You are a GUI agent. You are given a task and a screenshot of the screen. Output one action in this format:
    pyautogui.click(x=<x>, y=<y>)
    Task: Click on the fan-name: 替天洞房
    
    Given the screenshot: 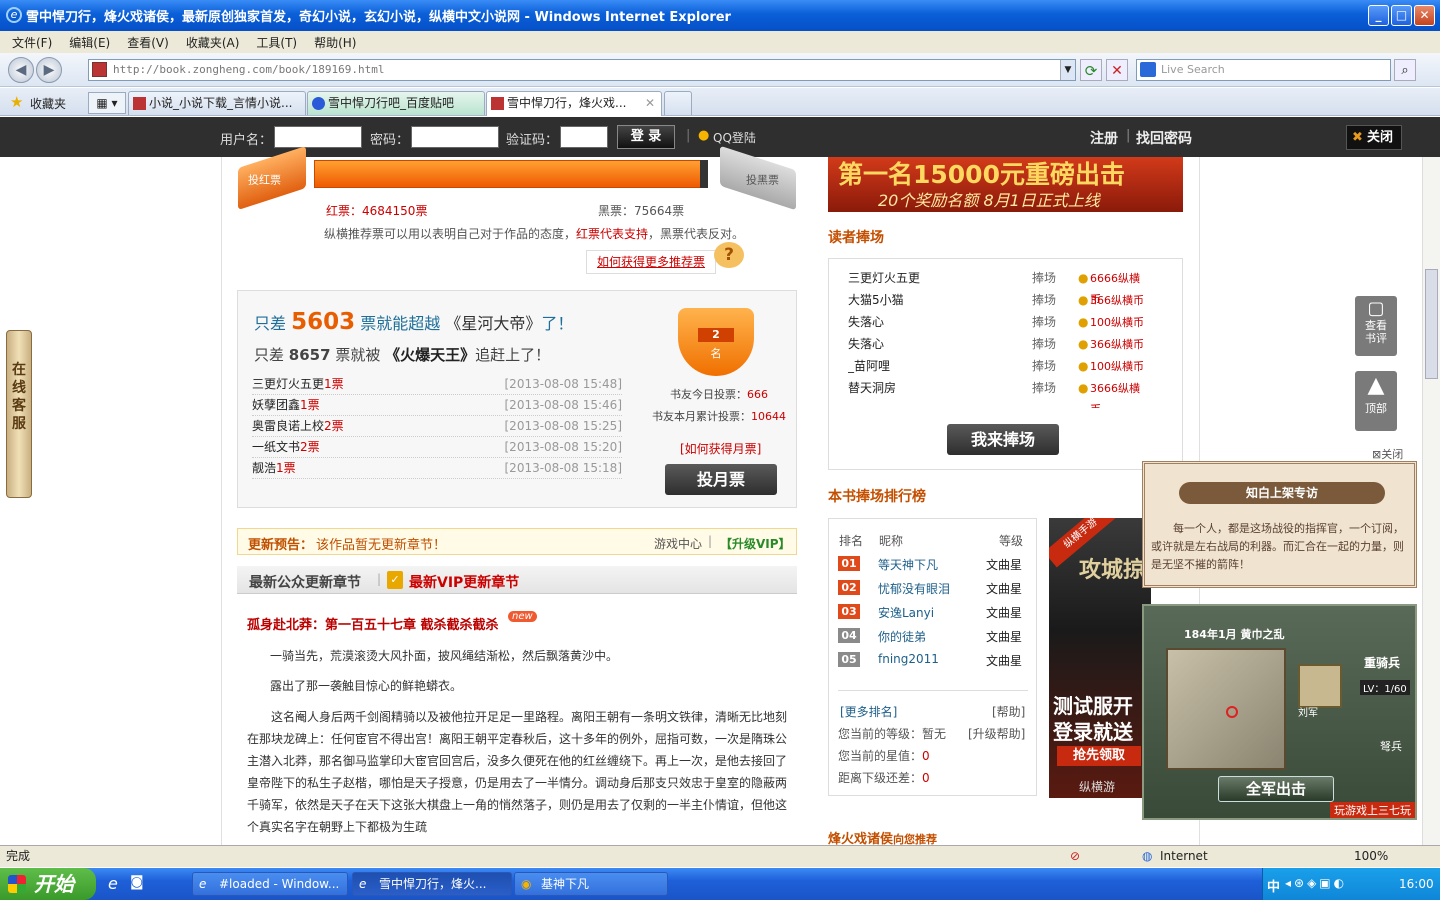 What is the action you would take?
    pyautogui.click(x=872, y=388)
    